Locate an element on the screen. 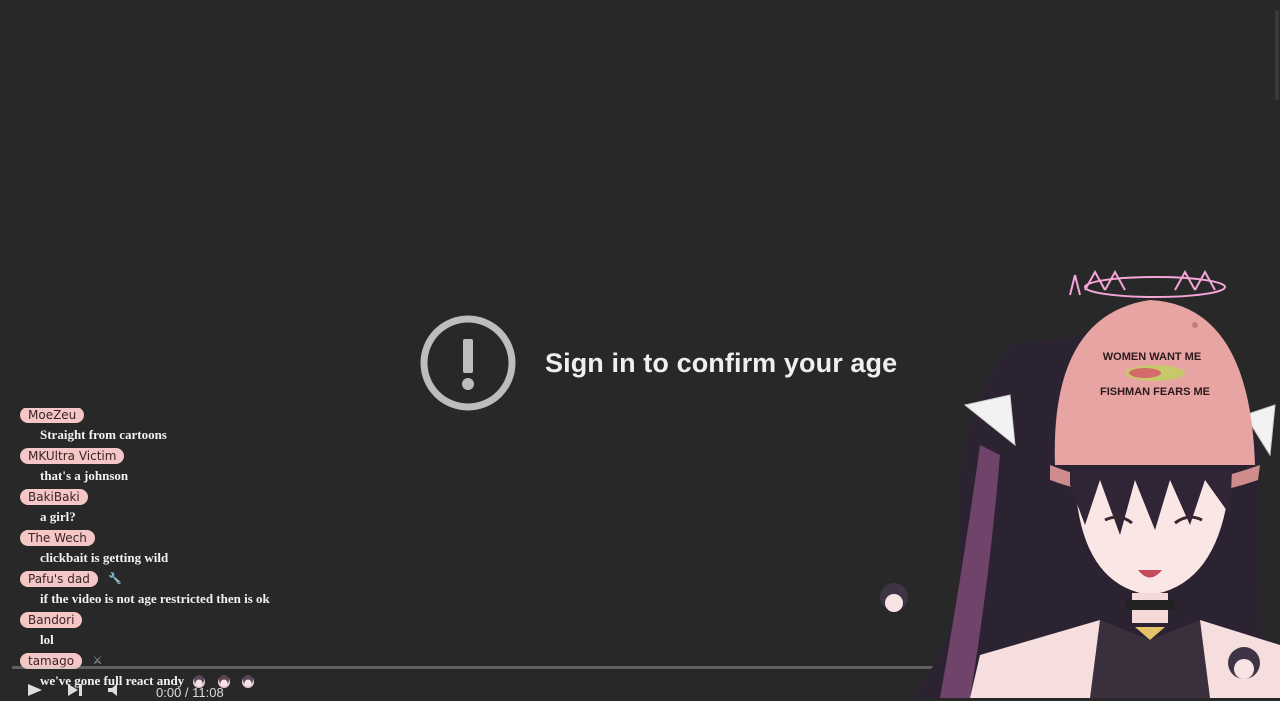 The height and width of the screenshot is (701, 1280). chat-message: MoeZeu Straight from cartoons is located at coordinates (93, 425).